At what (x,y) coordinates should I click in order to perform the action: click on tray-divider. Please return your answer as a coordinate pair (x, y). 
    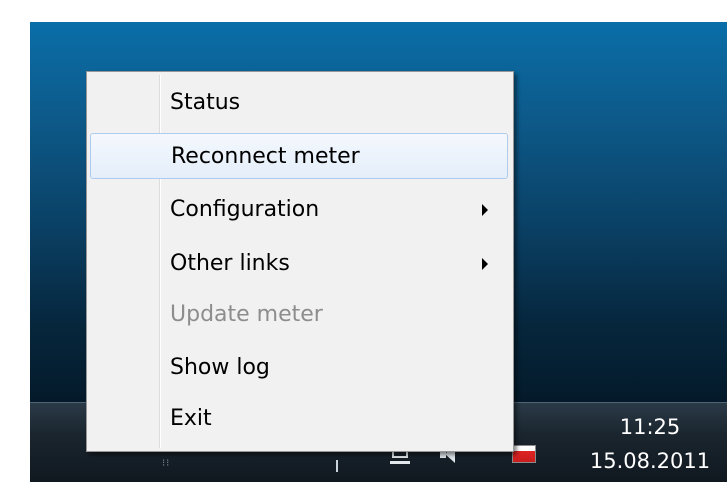
    Looking at the image, I should click on (337, 466).